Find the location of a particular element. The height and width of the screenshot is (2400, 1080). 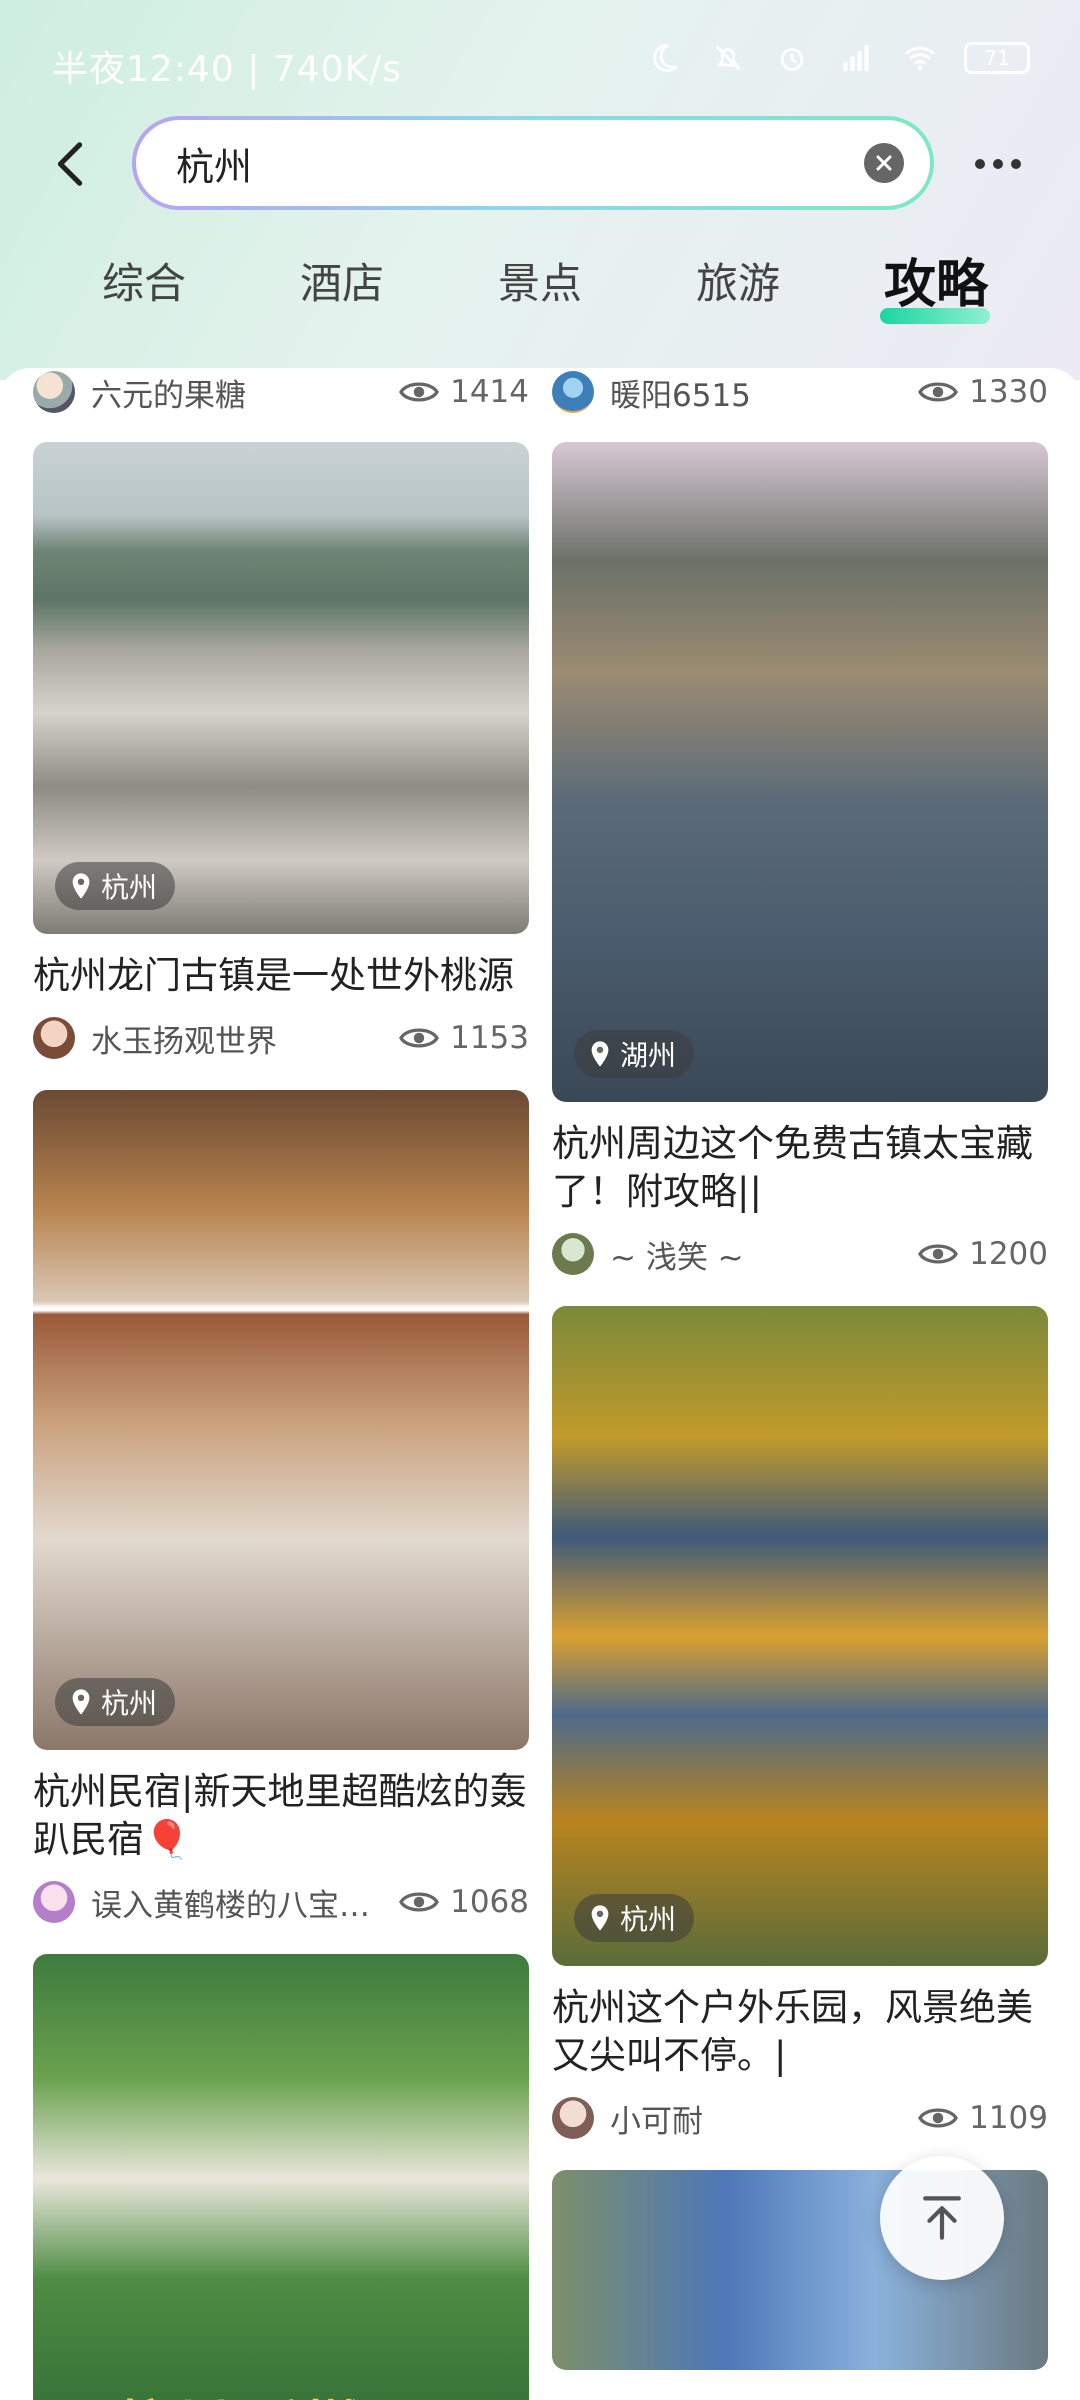

view-count: 1414 is located at coordinates (463, 392).